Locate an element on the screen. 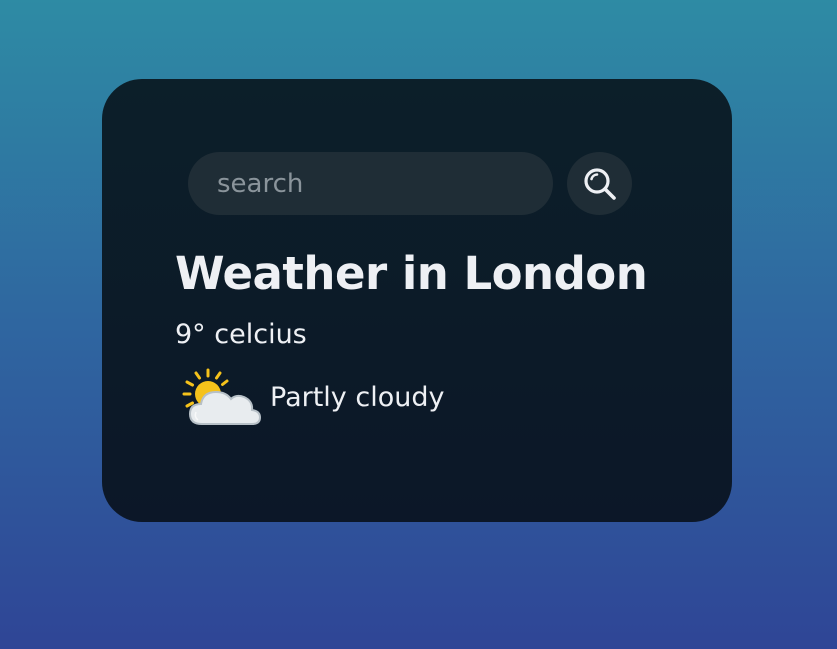 The height and width of the screenshot is (649, 837). condition-row: Partly cloudy is located at coordinates (311, 397).